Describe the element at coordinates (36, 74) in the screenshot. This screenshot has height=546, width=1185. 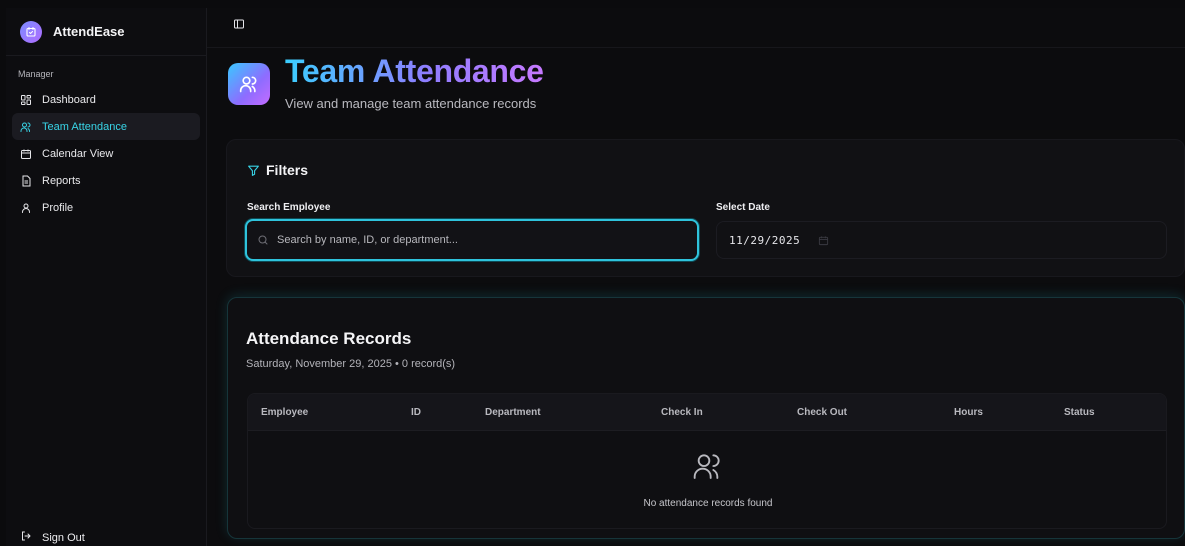
I see `sidebar-section-label: Manager` at that location.